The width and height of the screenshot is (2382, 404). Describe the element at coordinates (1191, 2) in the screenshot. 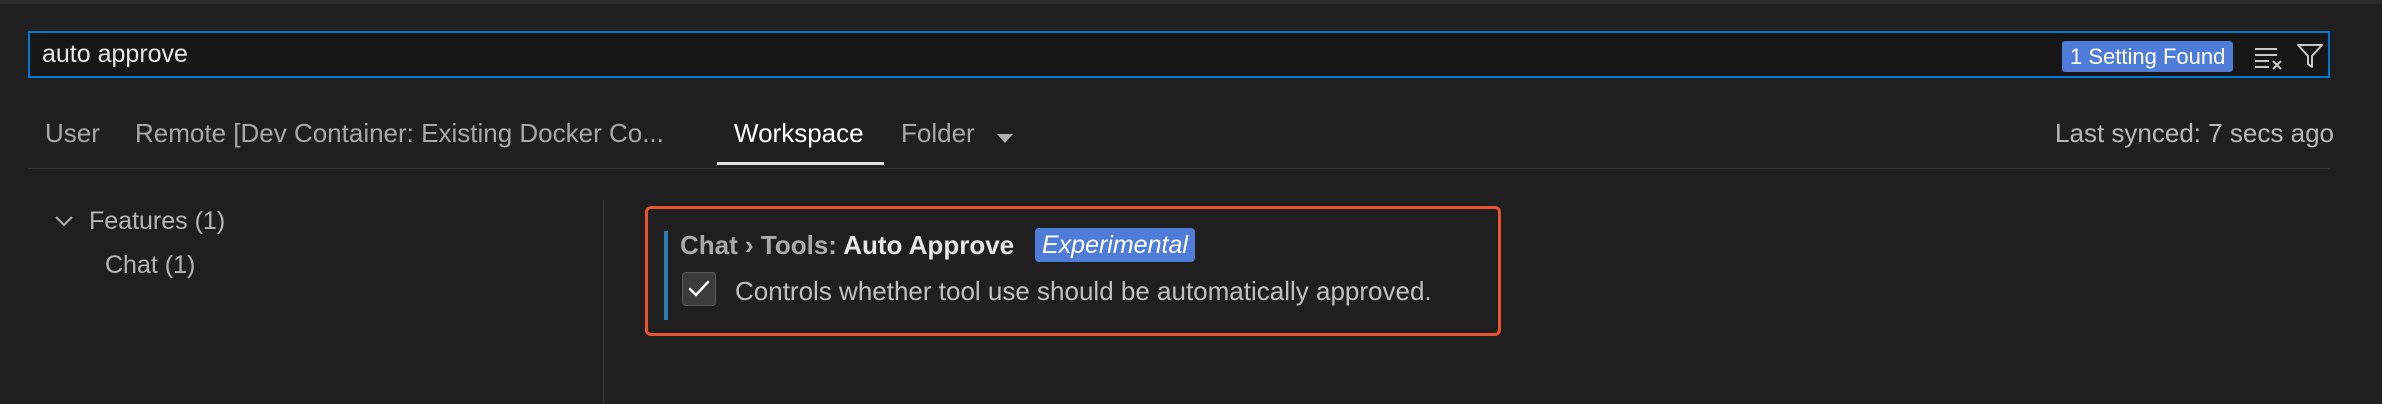

I see `window-top-edge` at that location.